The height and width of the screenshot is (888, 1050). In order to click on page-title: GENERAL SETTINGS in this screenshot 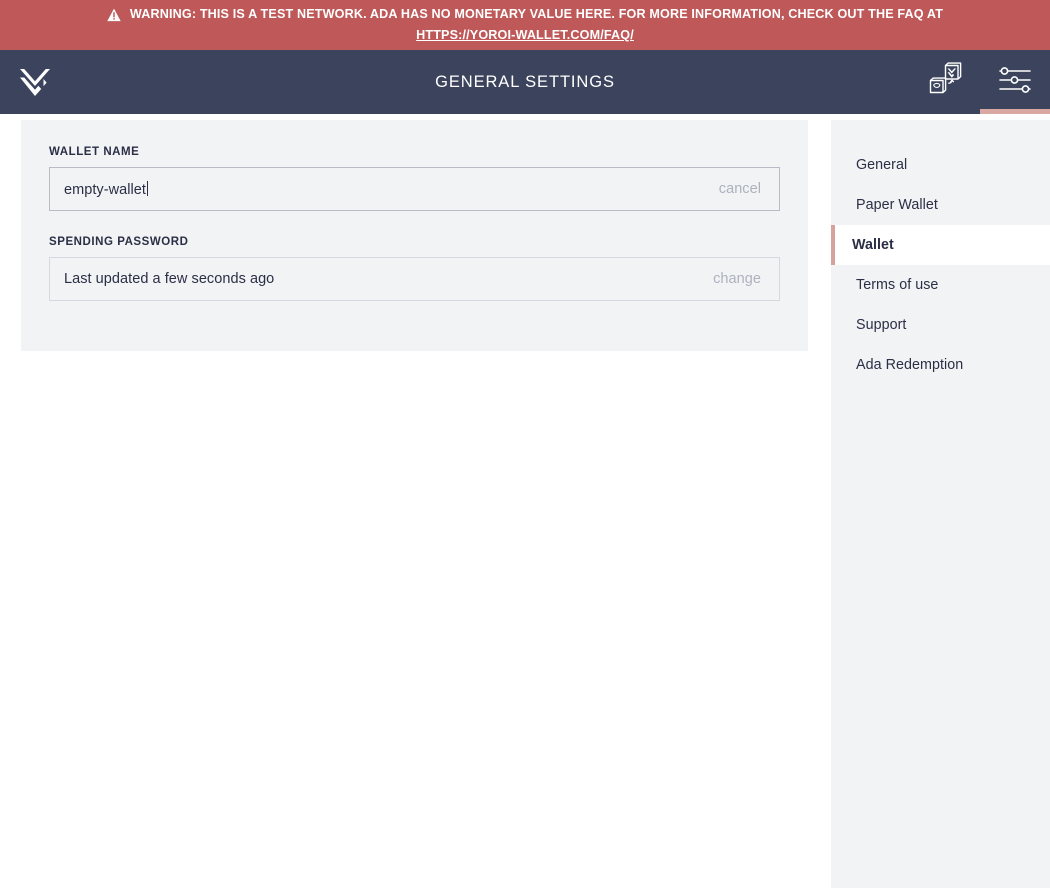, I will do `click(525, 81)`.